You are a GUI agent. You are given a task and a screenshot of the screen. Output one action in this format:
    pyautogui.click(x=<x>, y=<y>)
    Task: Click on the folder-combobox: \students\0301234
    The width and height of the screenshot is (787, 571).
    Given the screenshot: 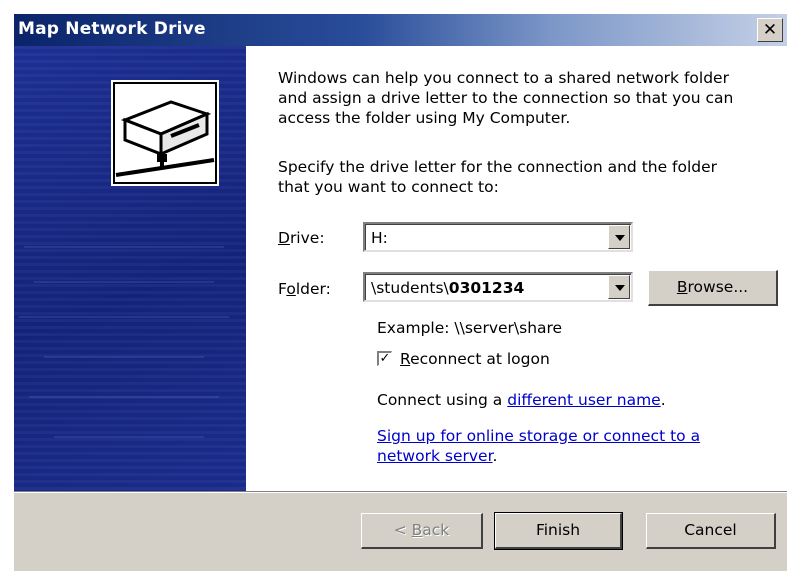 What is the action you would take?
    pyautogui.click(x=498, y=287)
    